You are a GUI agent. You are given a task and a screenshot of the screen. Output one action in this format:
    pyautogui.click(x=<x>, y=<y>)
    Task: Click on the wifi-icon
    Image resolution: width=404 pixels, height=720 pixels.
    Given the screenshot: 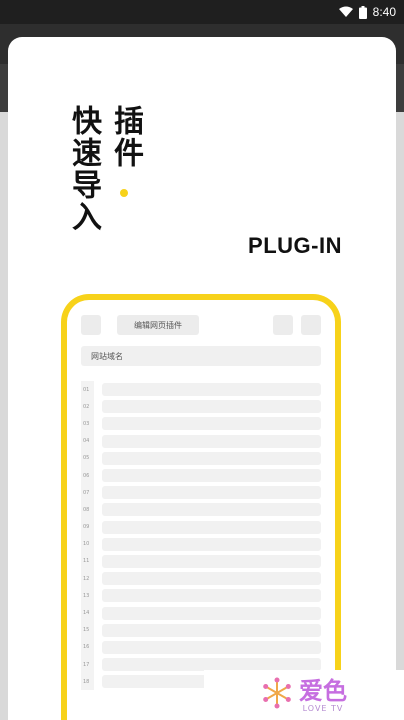 What is the action you would take?
    pyautogui.click(x=345, y=12)
    